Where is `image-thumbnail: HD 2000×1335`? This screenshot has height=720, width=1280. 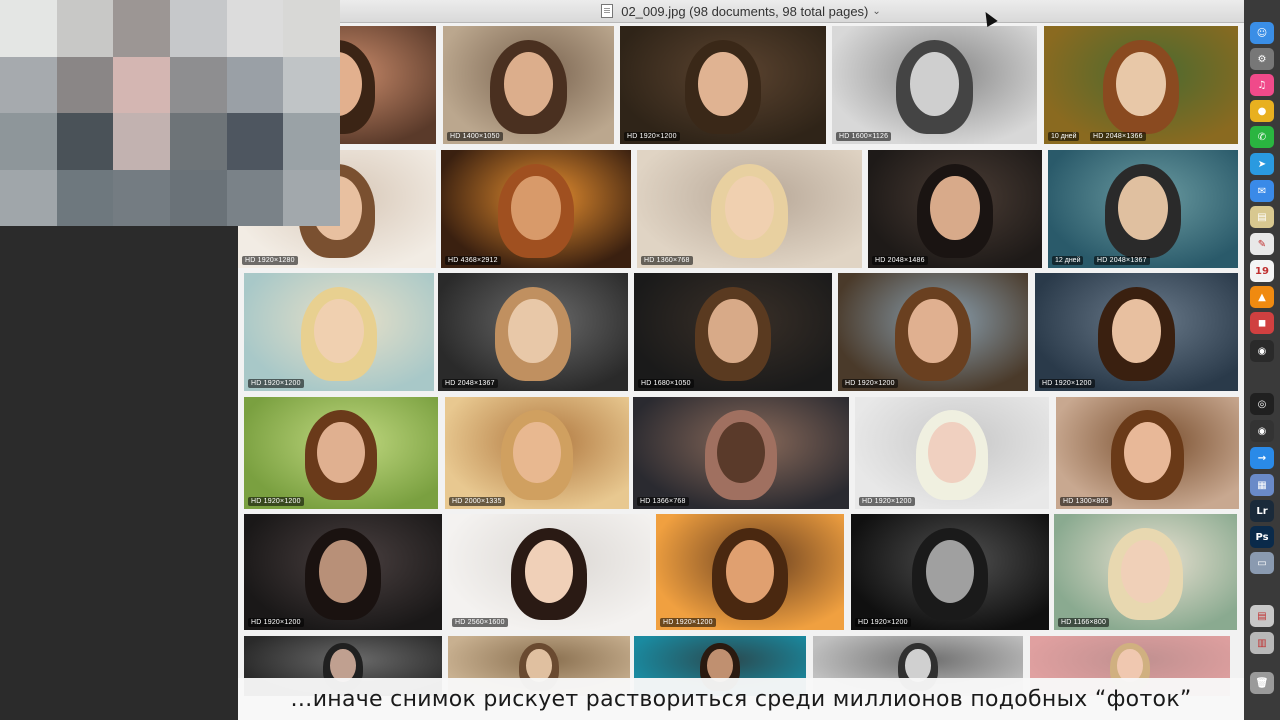
image-thumbnail: HD 2000×1335 is located at coordinates (537, 453).